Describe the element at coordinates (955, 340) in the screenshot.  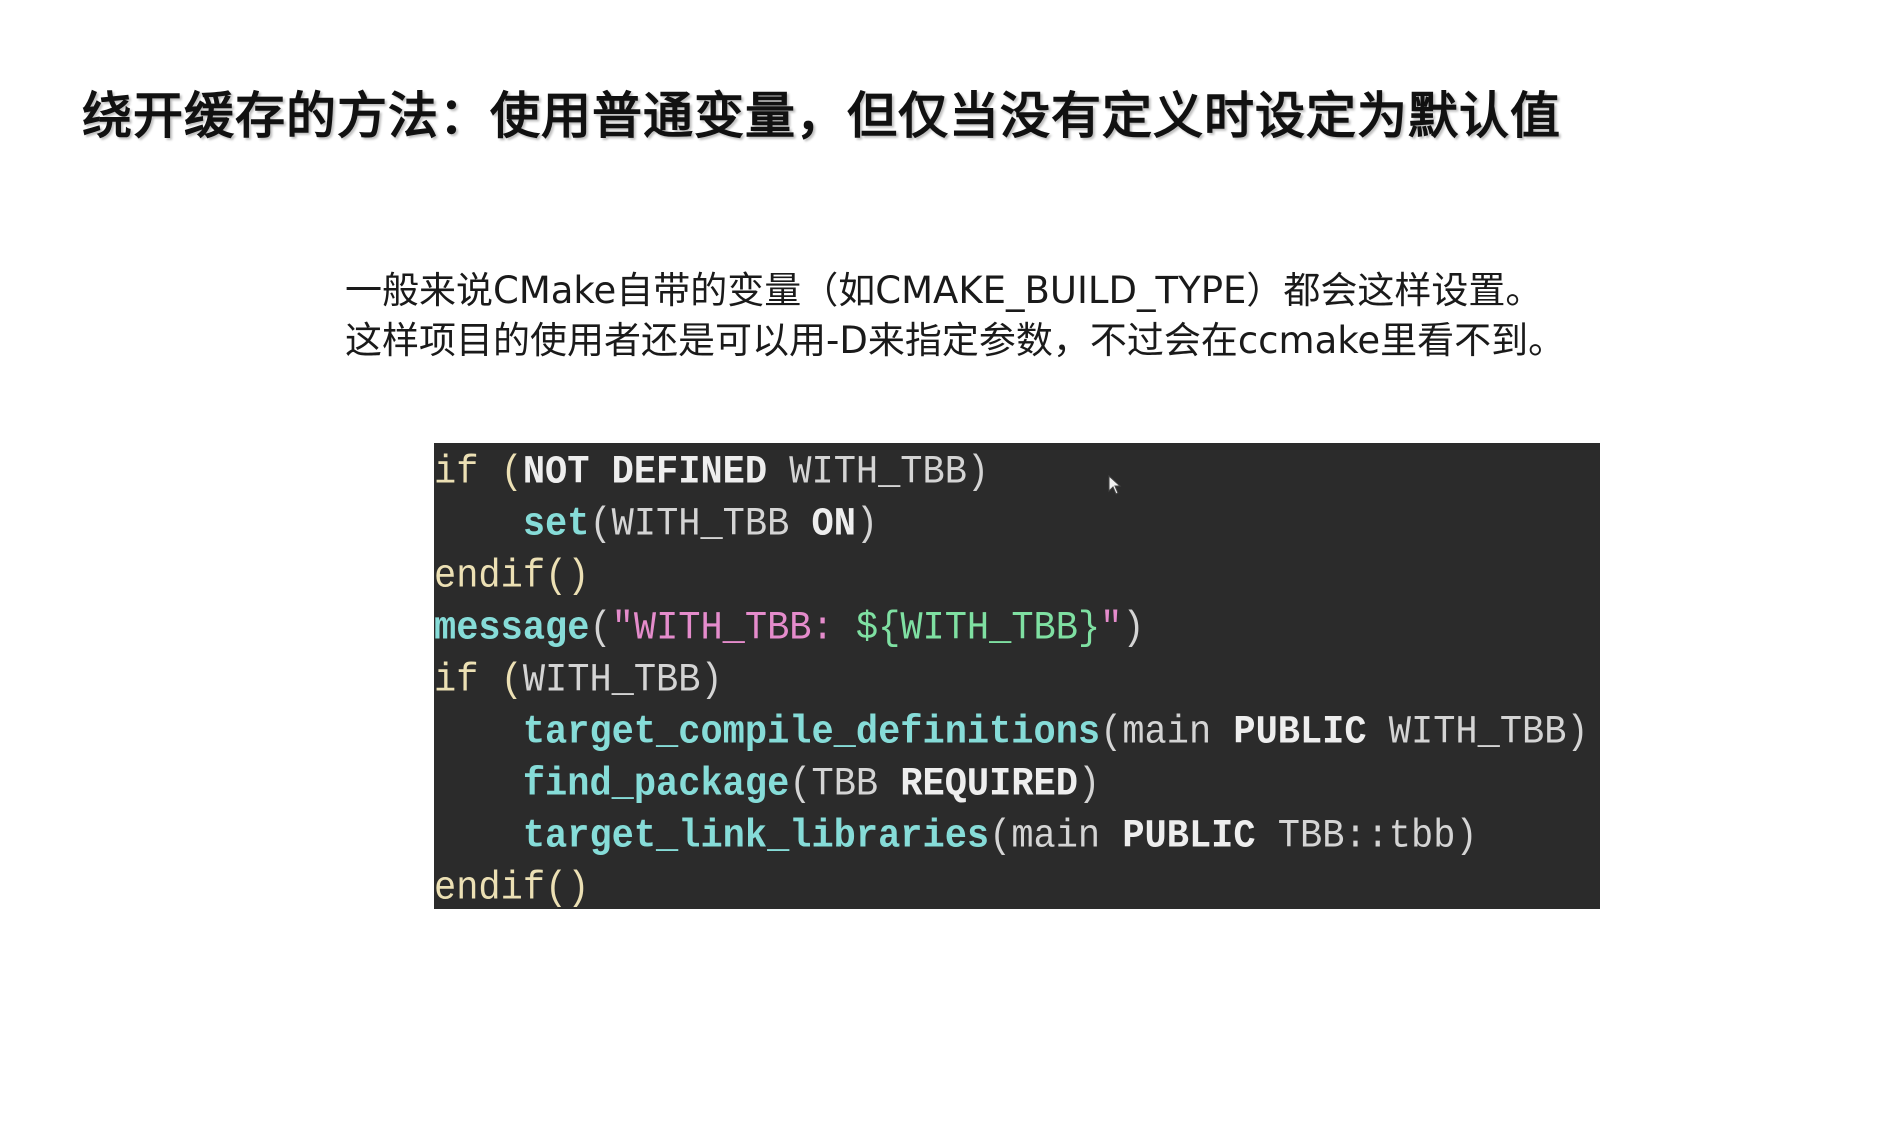
I see `description-line: 这样项目的使用者还是可以用-D来指定参数，不过会在ccmake里看不到。` at that location.